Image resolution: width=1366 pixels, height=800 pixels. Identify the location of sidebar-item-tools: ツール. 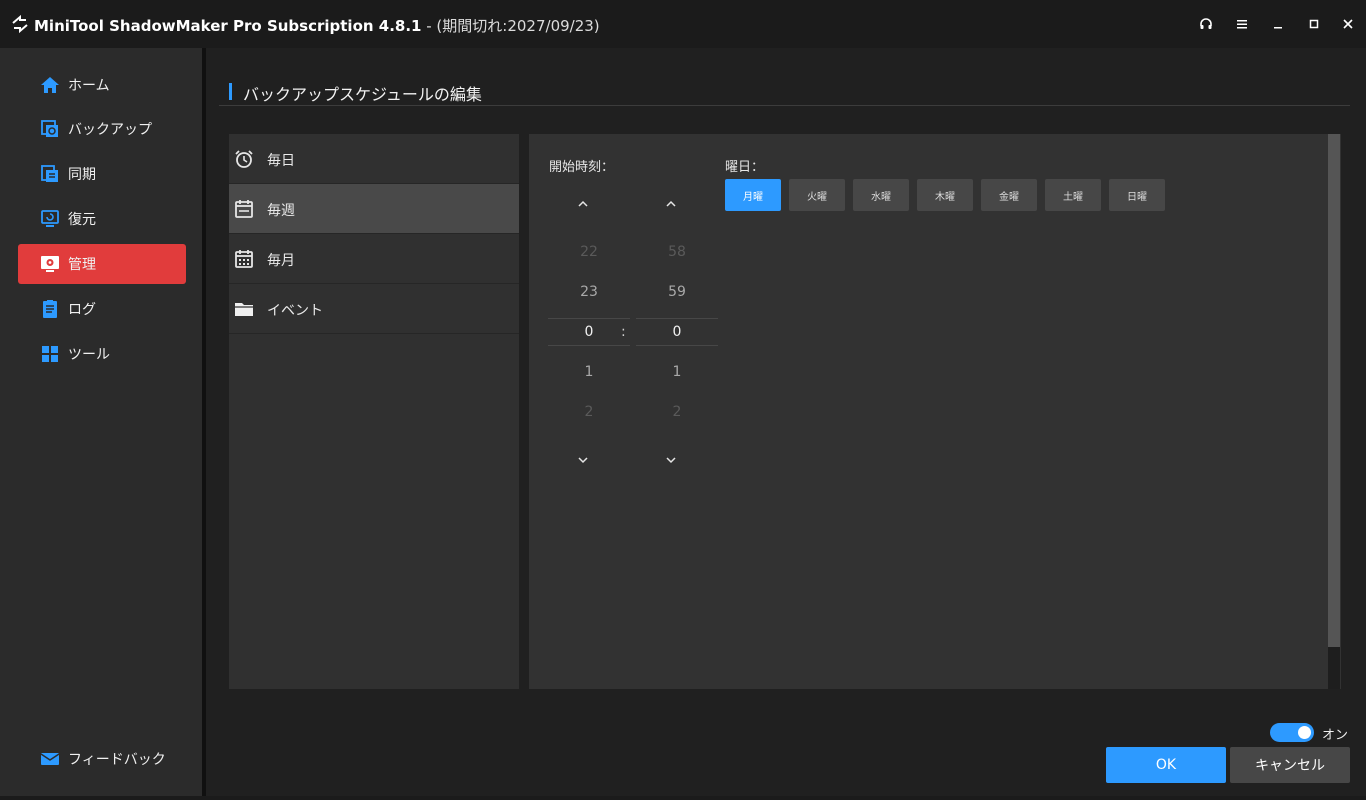
(102, 354).